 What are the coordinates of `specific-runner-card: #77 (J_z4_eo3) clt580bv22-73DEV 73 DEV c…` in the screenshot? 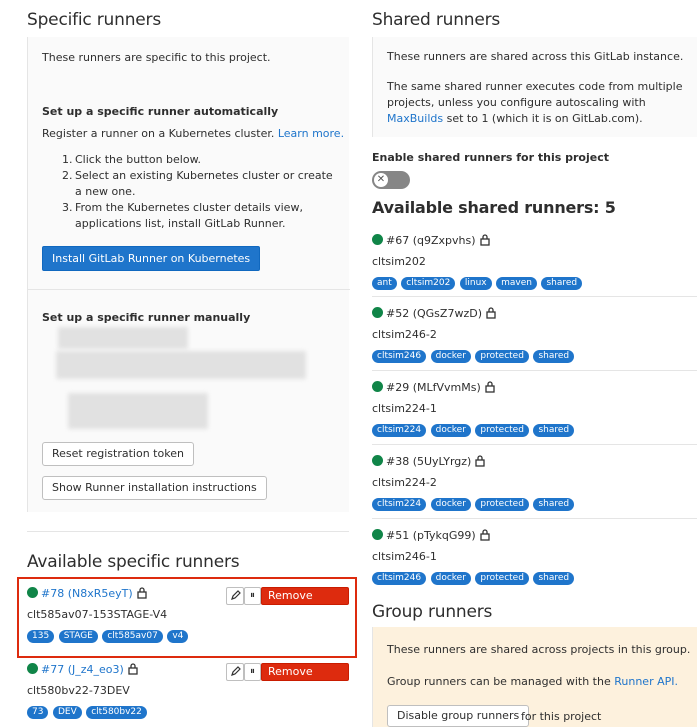 It's located at (188, 691).